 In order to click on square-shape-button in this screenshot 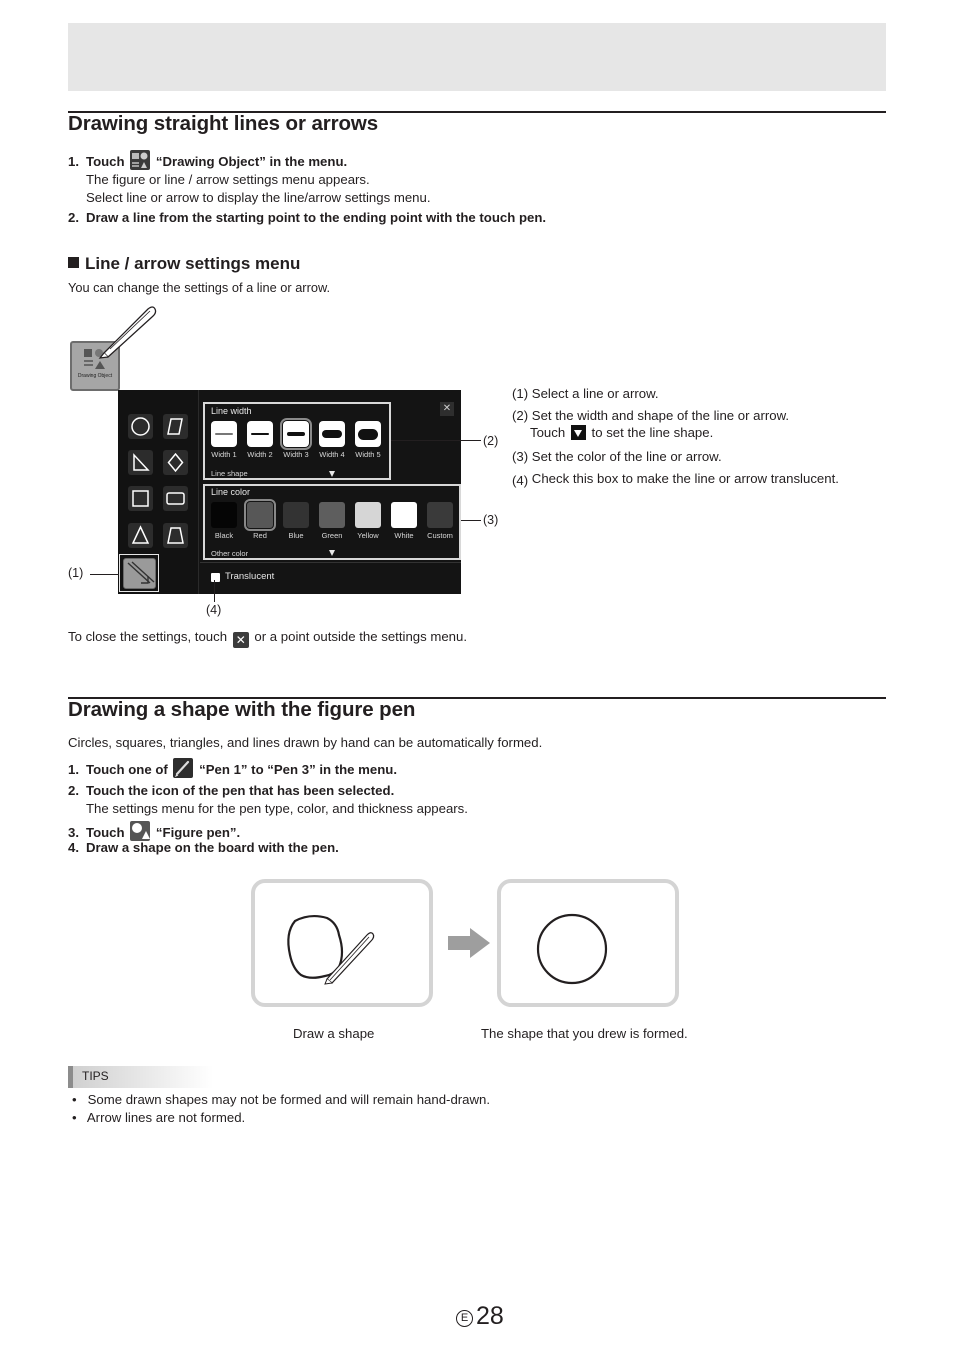, I will do `click(140, 498)`.